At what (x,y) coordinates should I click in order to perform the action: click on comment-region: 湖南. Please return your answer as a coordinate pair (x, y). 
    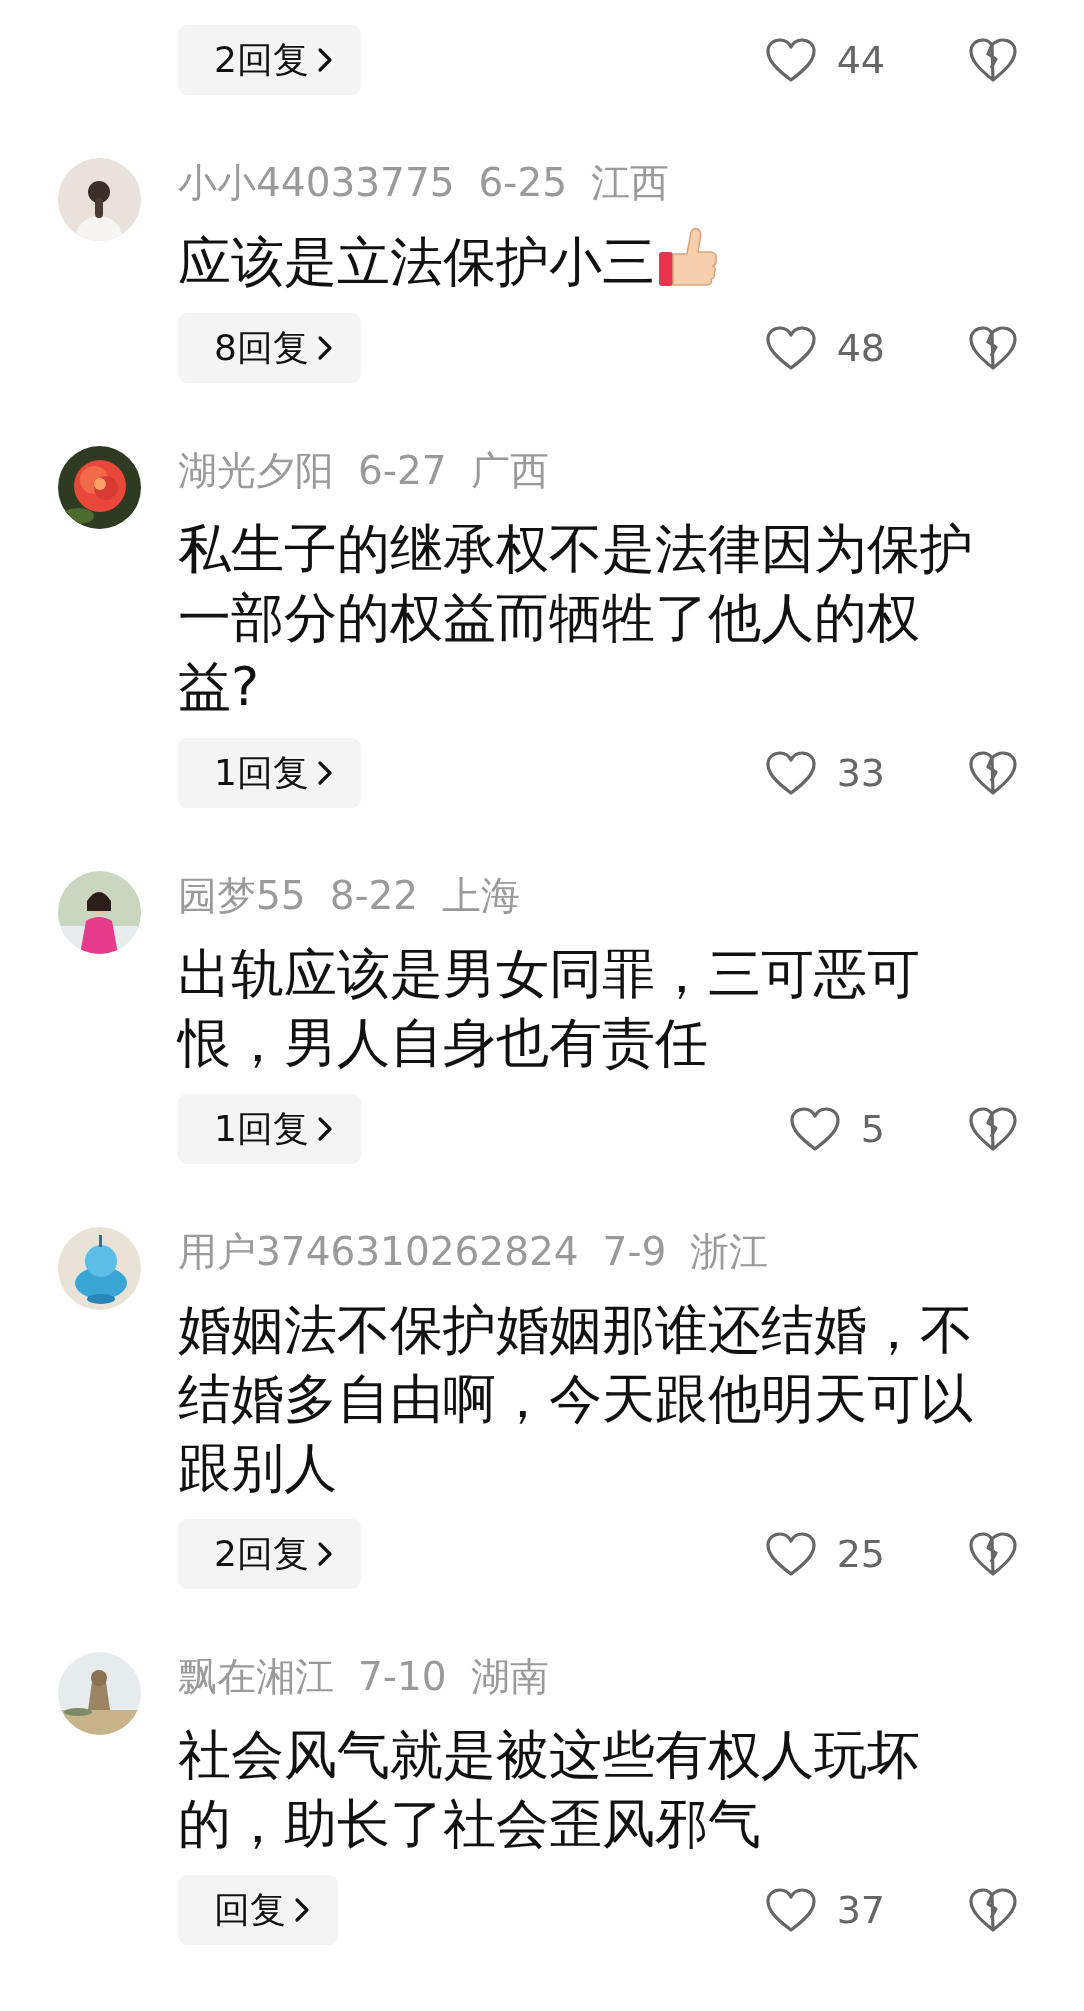
    Looking at the image, I should click on (509, 1677).